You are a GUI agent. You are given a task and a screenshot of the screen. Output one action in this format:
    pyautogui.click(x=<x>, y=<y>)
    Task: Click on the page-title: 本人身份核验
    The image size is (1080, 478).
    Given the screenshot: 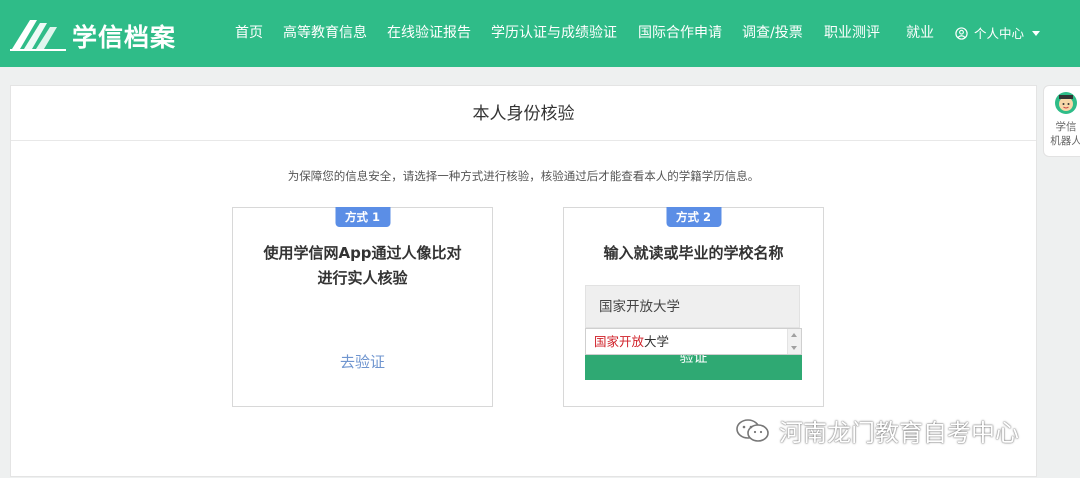 What is the action you would take?
    pyautogui.click(x=523, y=113)
    